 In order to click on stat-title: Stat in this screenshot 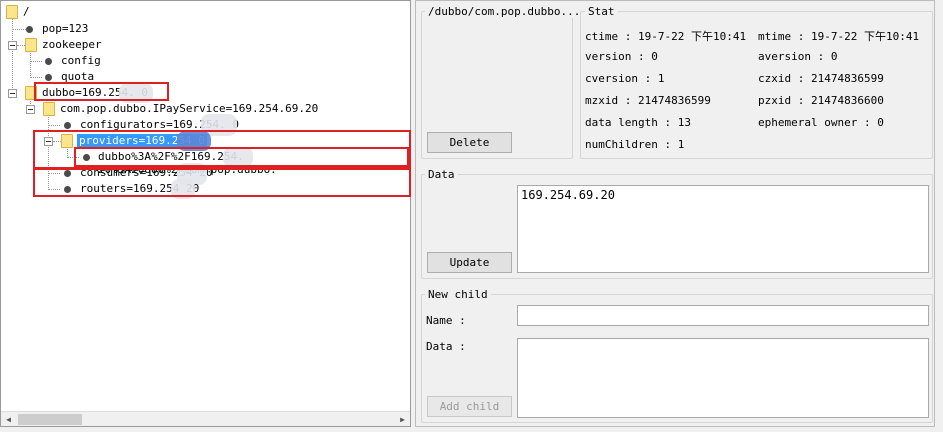, I will do `click(601, 11)`.